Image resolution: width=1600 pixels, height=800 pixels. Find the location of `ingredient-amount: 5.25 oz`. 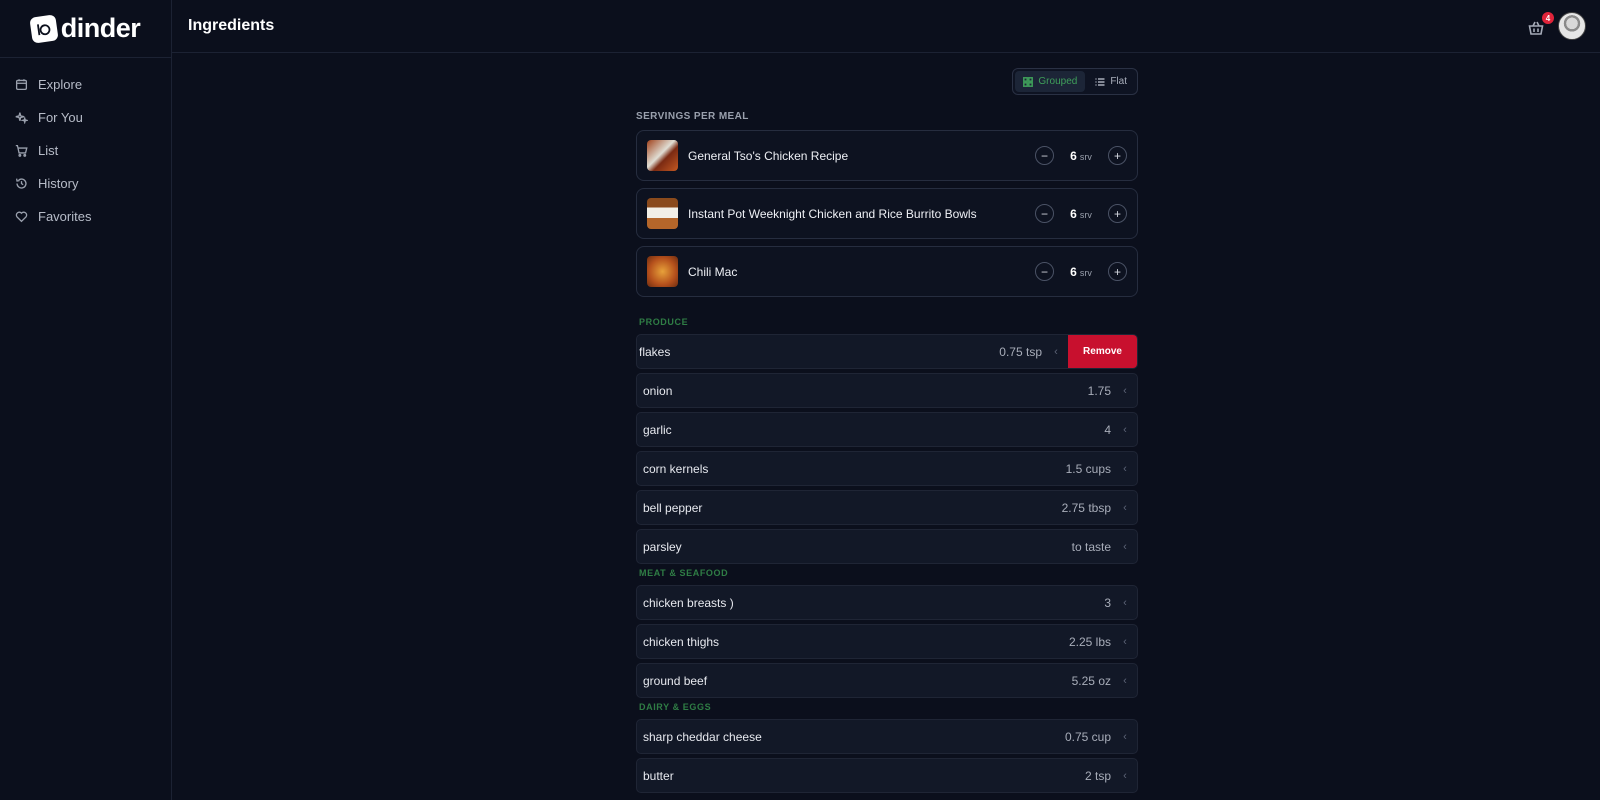

ingredient-amount: 5.25 oz is located at coordinates (1091, 680).